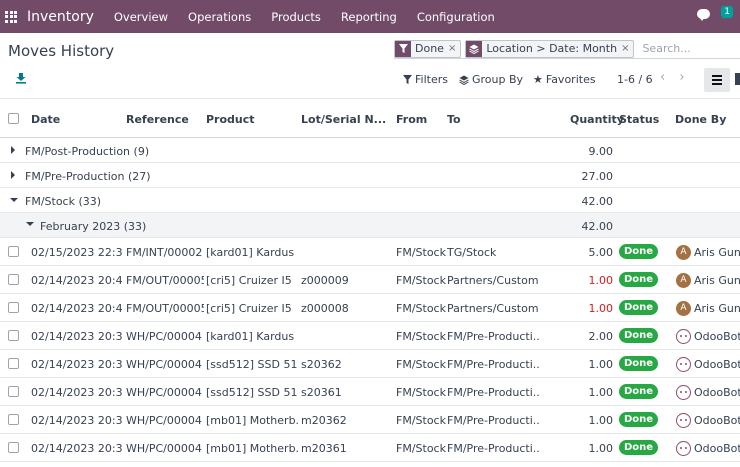 This screenshot has height=467, width=740. I want to click on app-brand: Inventory, so click(60, 17).